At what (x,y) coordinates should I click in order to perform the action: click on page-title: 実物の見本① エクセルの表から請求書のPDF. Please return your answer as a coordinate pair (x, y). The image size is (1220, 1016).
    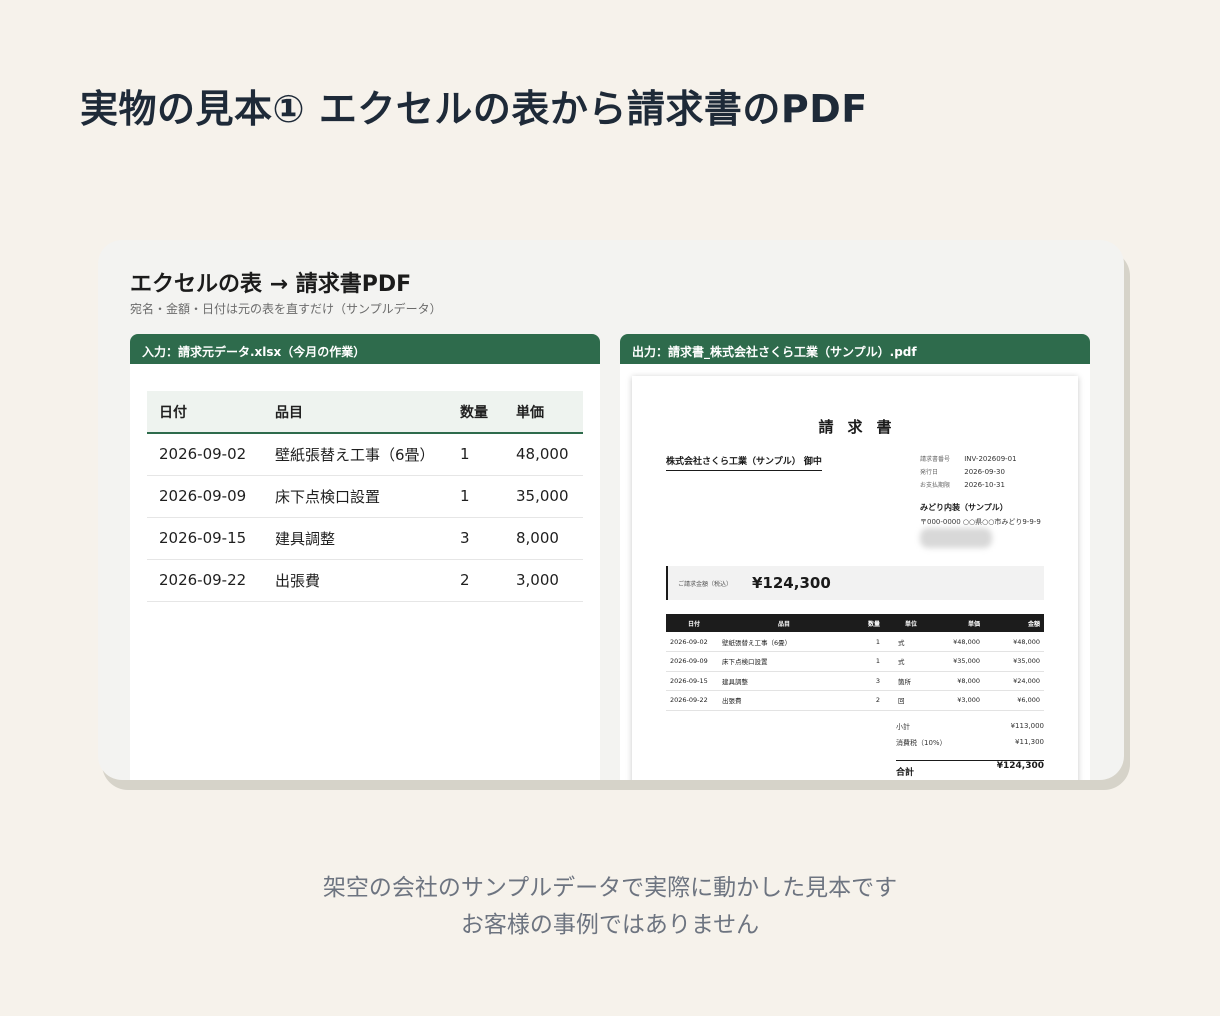
    Looking at the image, I should click on (474, 109).